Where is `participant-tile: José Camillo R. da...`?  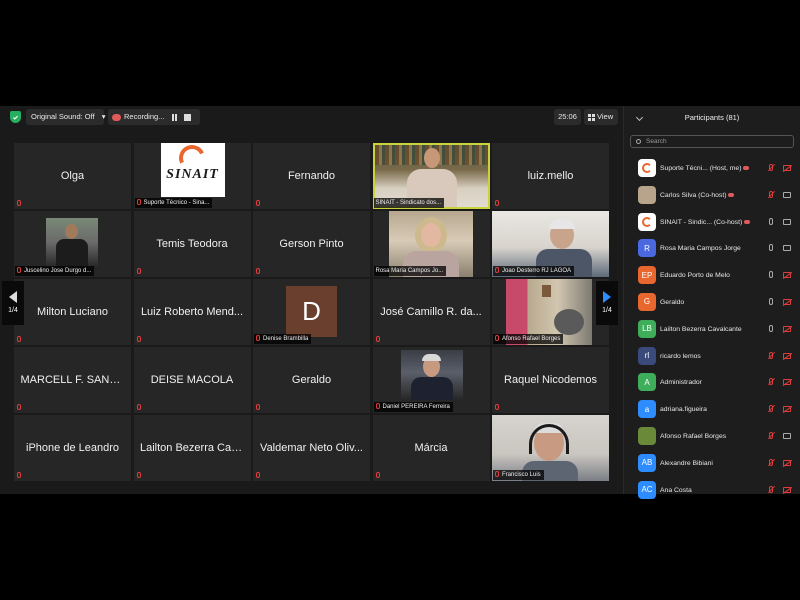 participant-tile: José Camillo R. da... is located at coordinates (431, 312).